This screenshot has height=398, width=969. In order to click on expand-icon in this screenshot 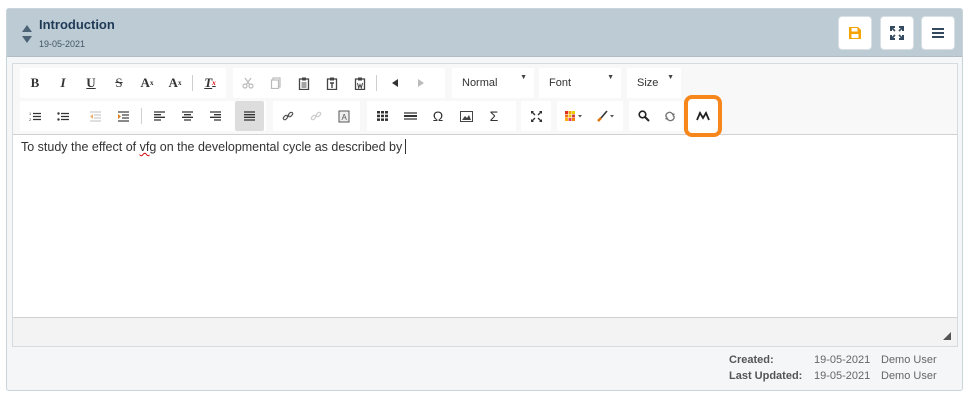, I will do `click(897, 33)`.